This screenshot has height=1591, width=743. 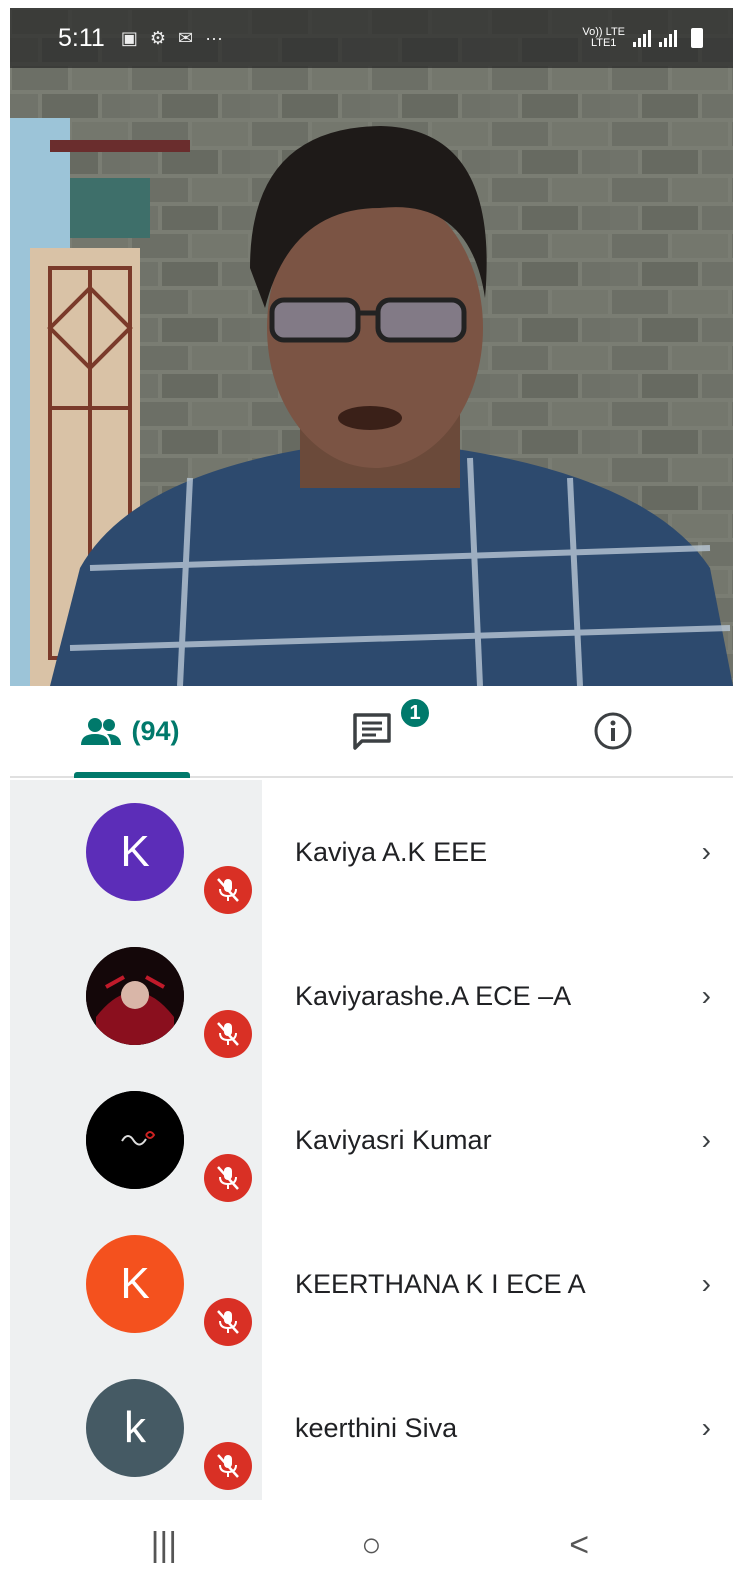 I want to click on participant-row: Kaviyasri Kumar ›, so click(x=371, y=1140).